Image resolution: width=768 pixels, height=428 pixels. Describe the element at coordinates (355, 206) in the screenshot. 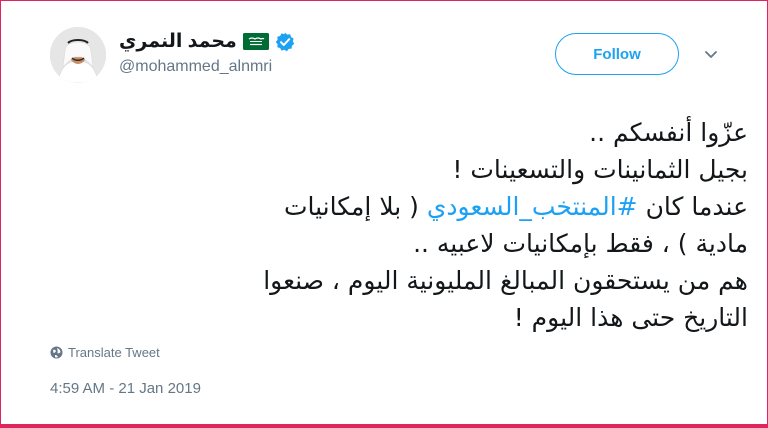

I see `tweet-line-3-after: ( بلا إمكانيات` at that location.